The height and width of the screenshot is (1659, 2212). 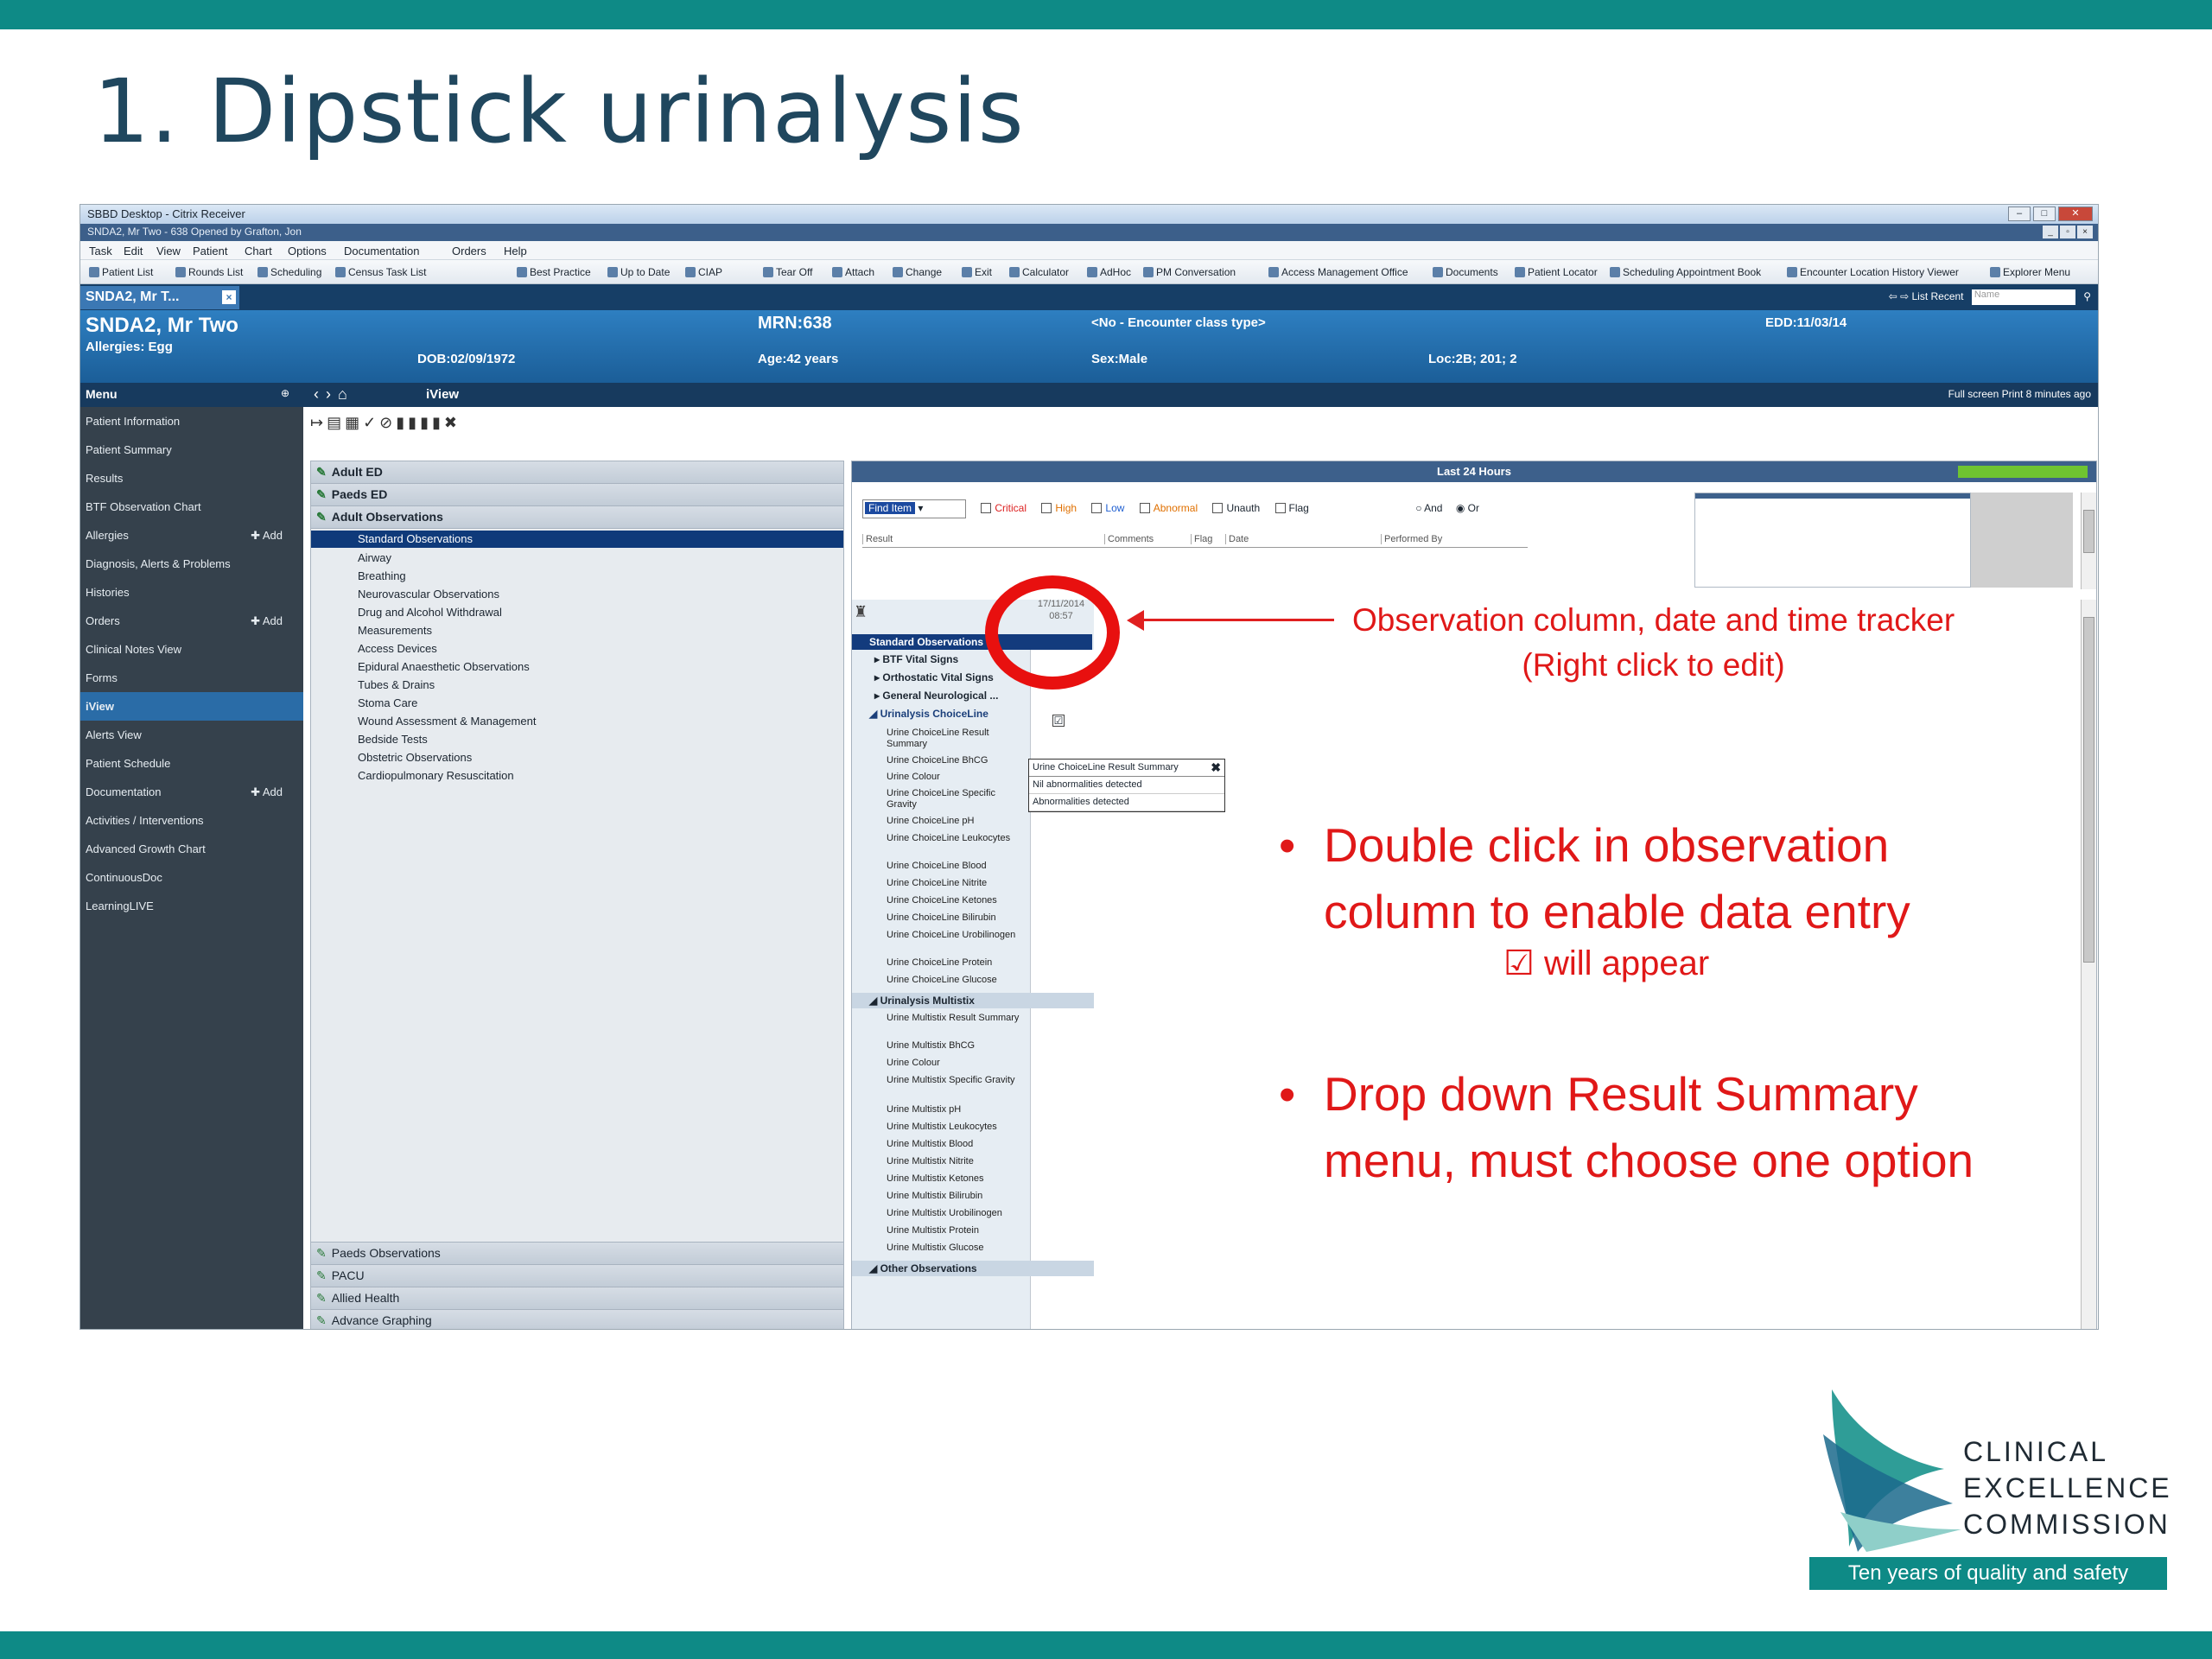 I want to click on toolbar-exit: Exit, so click(x=977, y=272).